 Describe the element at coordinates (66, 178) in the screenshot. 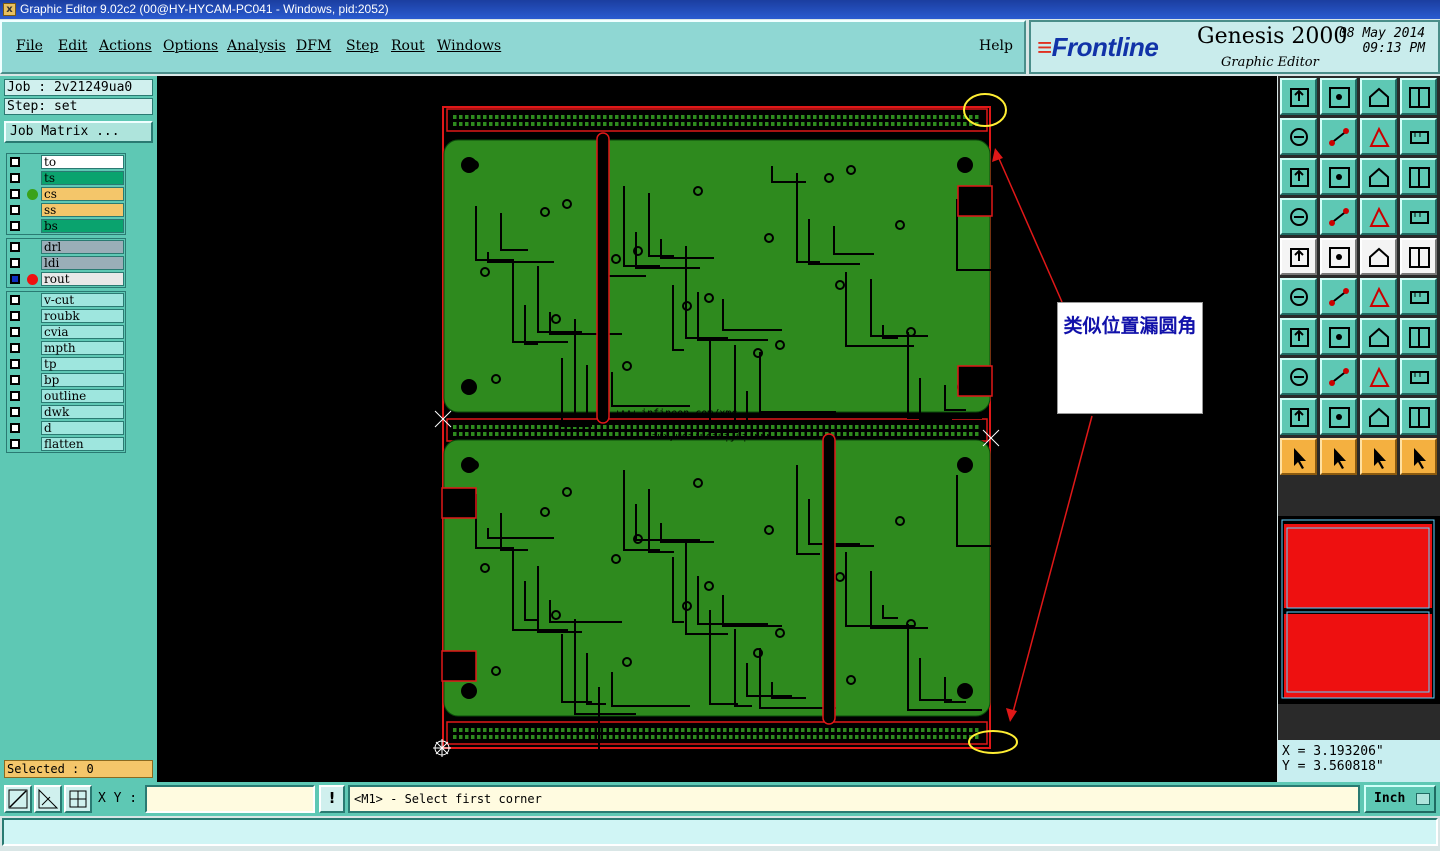

I see `layer-row-ts: ts` at that location.